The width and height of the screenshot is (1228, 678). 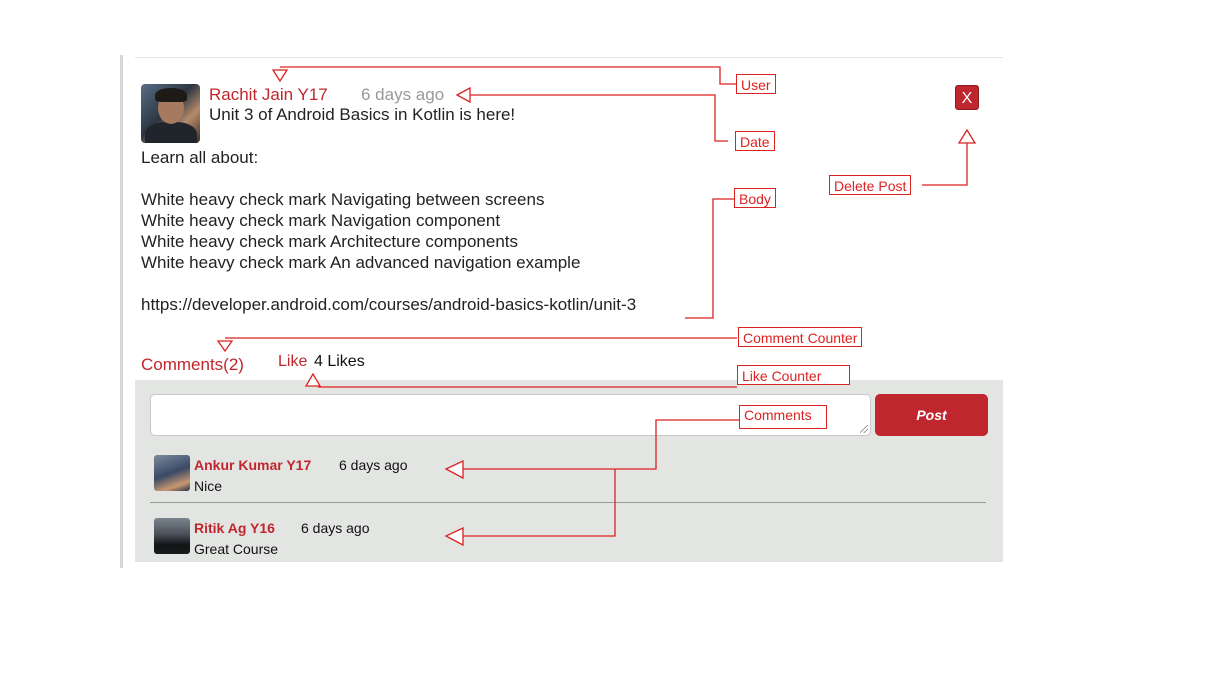 What do you see at coordinates (870, 185) in the screenshot?
I see `annotation-delete-post: Delete Post` at bounding box center [870, 185].